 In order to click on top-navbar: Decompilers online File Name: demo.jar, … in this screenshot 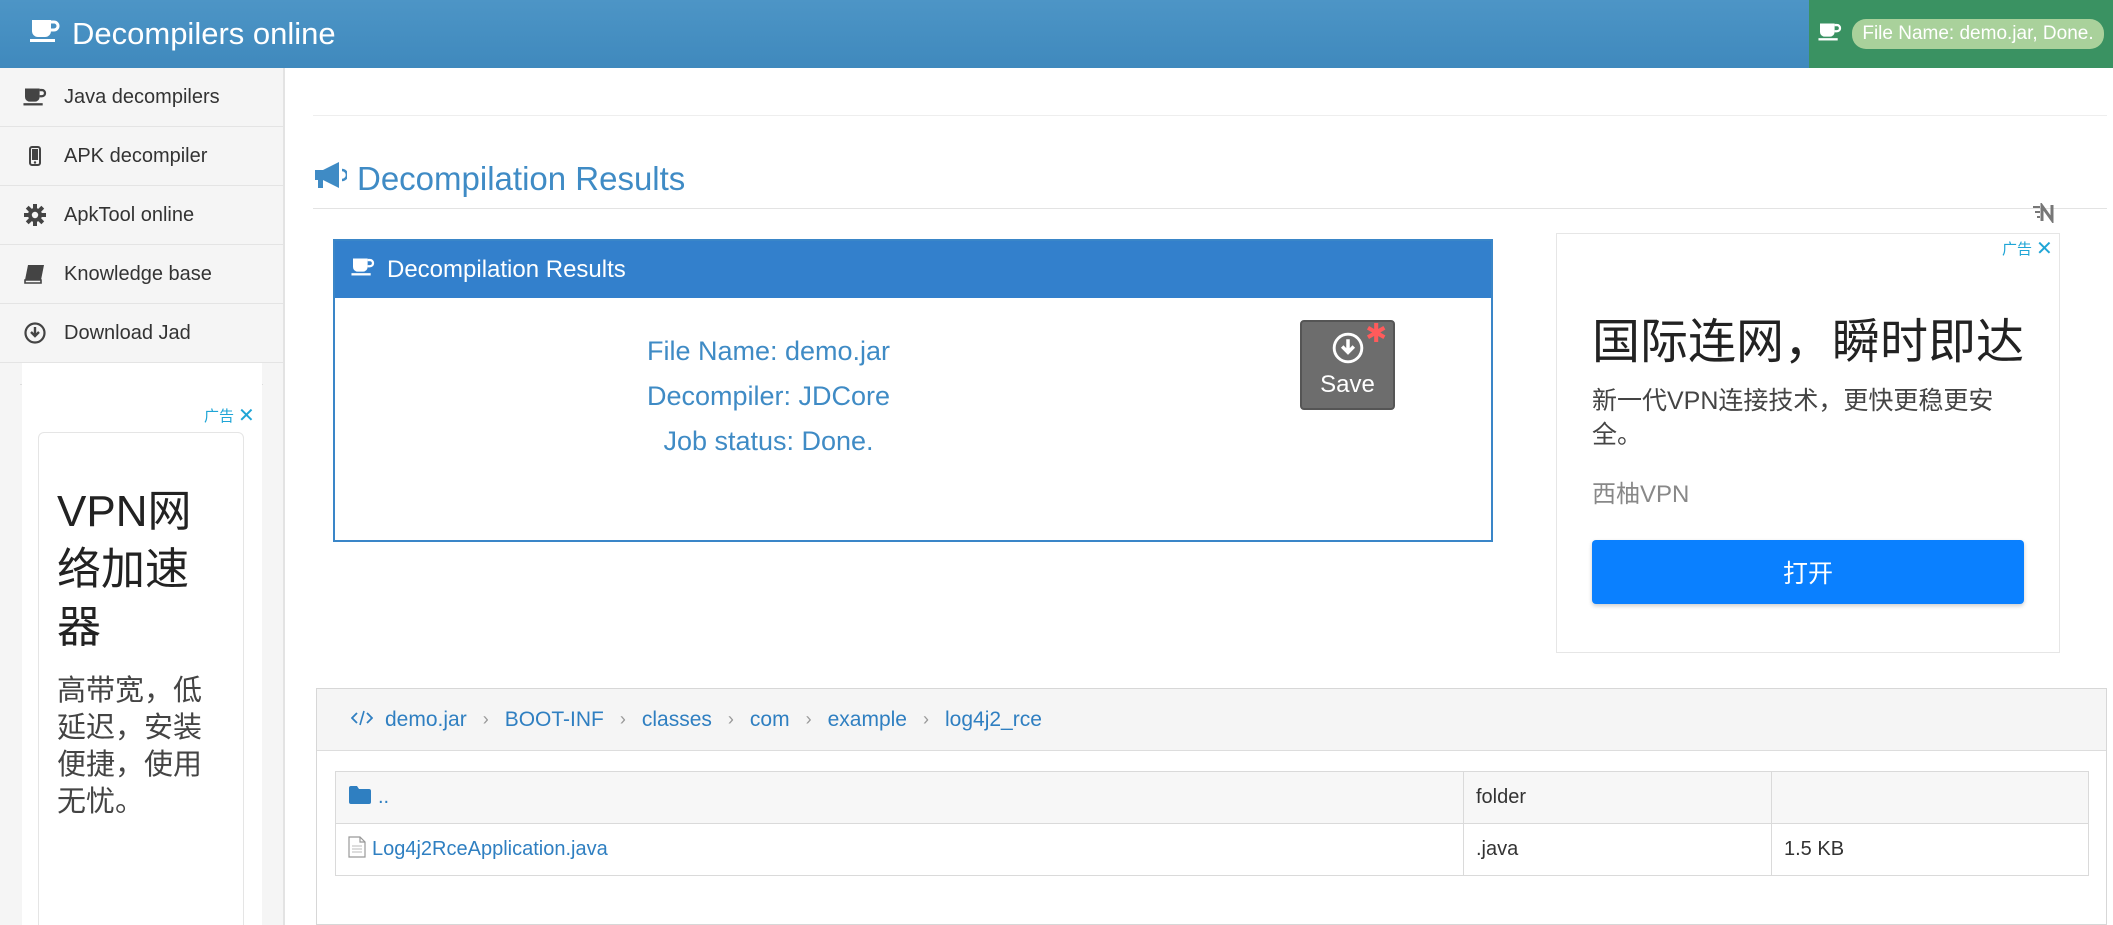, I will do `click(1056, 34)`.